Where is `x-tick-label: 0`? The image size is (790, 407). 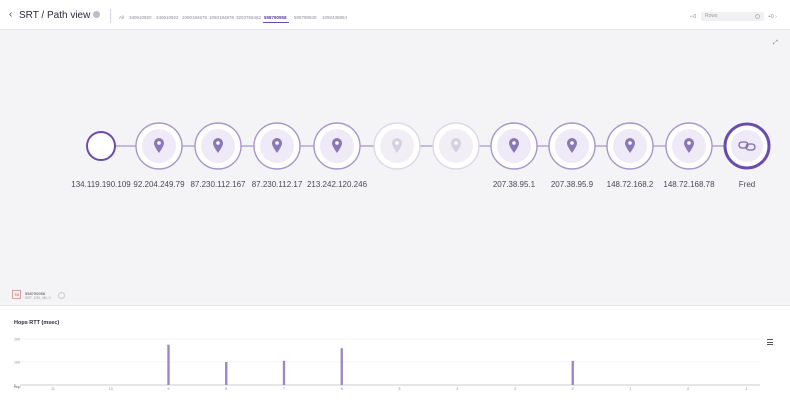 x-tick-label: 0 is located at coordinates (688, 389).